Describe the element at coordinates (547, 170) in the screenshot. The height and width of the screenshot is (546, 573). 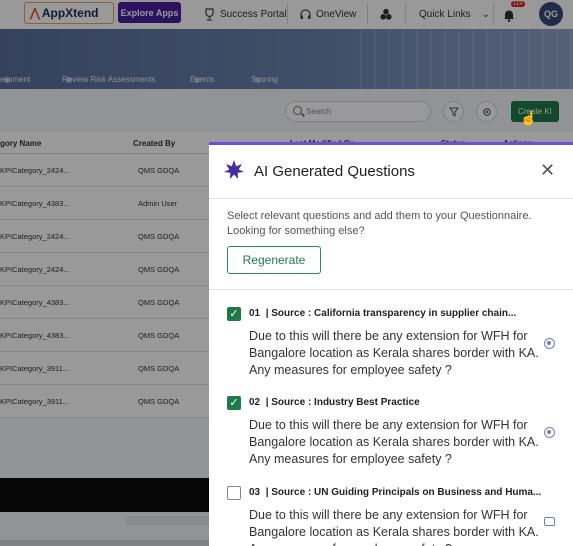
I see `close-icon: ✕` at that location.